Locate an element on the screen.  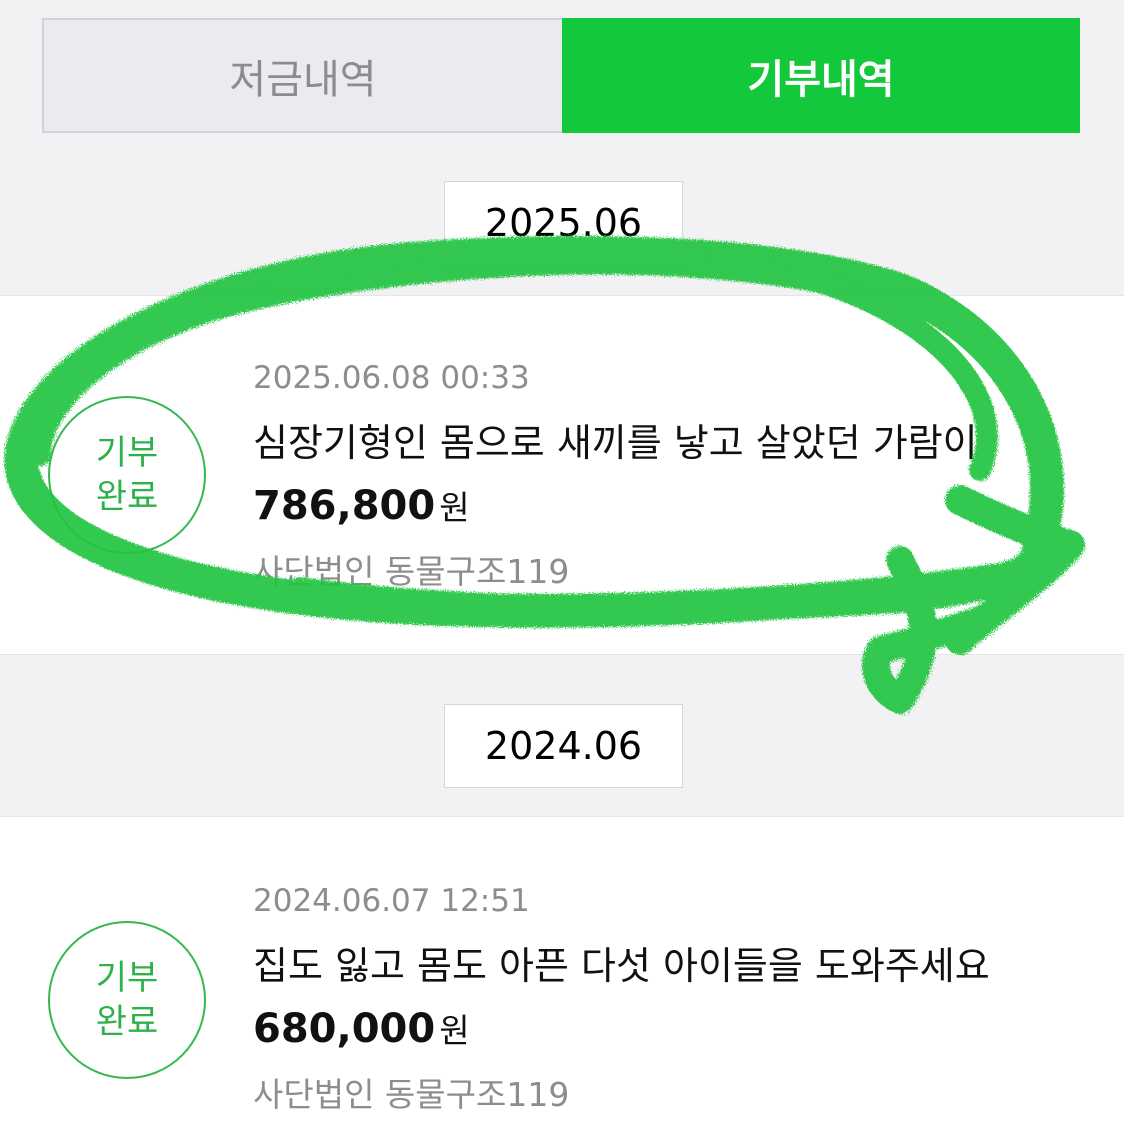
month-header: 2025.06 is located at coordinates (563, 223).